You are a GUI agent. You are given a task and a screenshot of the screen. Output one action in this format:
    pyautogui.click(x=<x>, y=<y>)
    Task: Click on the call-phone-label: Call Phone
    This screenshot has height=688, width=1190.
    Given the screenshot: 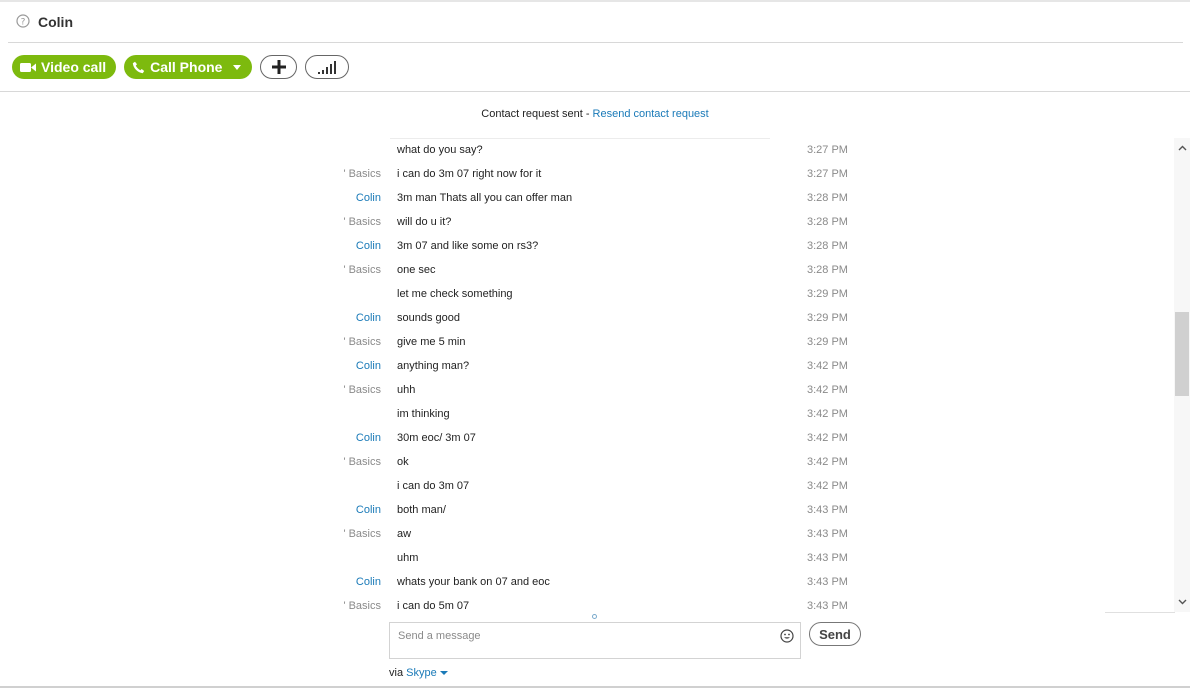 What is the action you would take?
    pyautogui.click(x=186, y=67)
    